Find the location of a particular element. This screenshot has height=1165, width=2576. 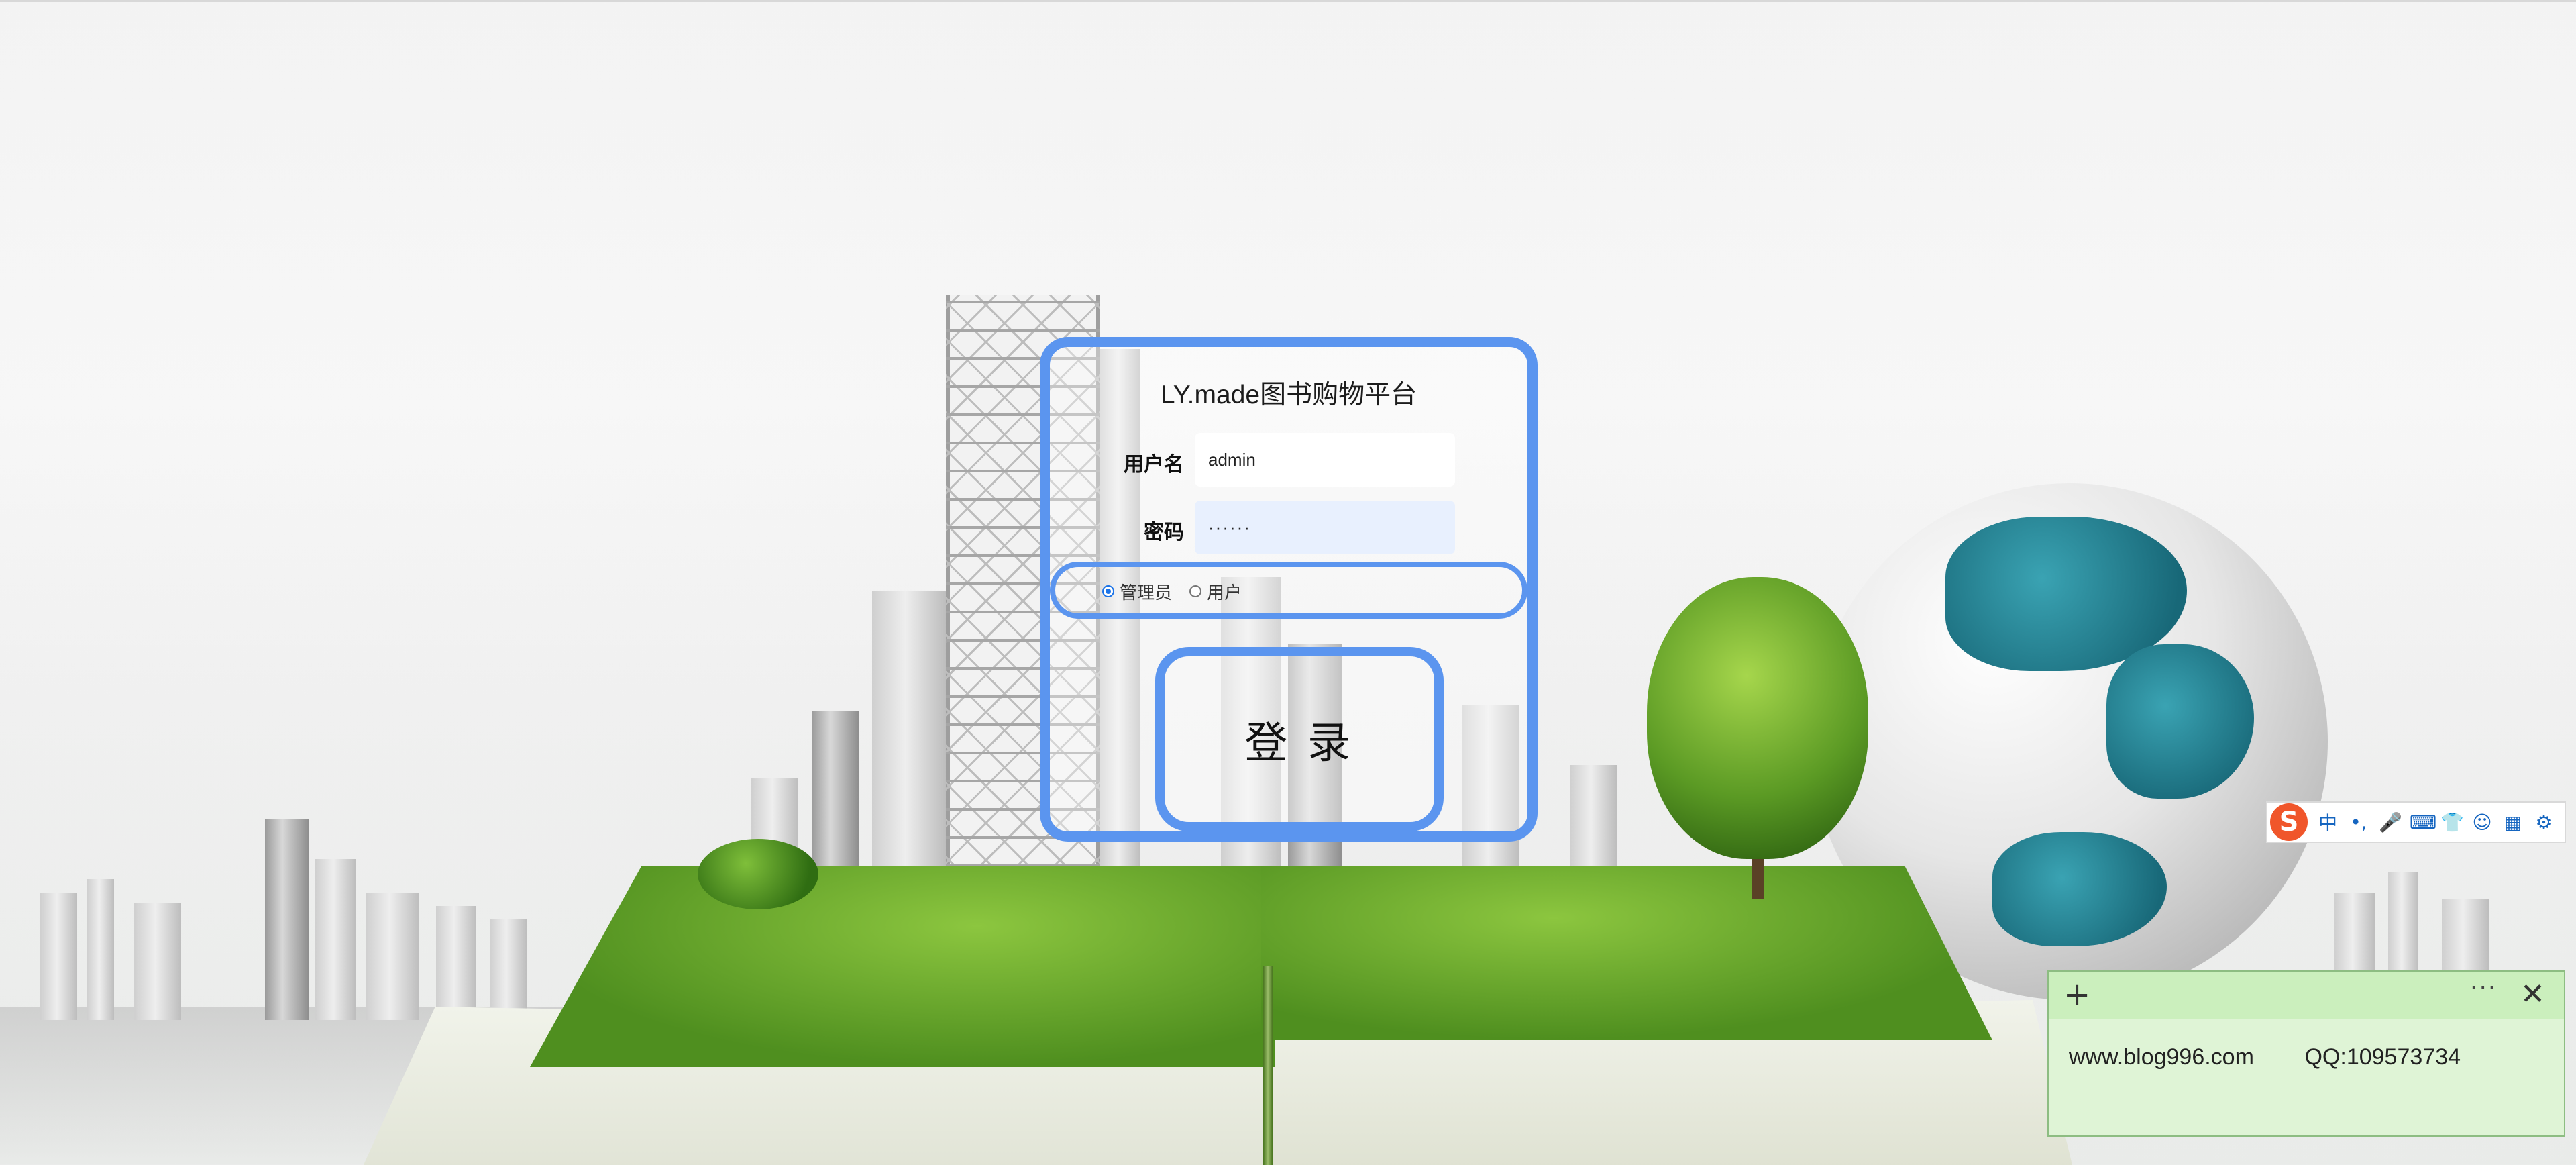

password-label: 密码 is located at coordinates (1164, 532).